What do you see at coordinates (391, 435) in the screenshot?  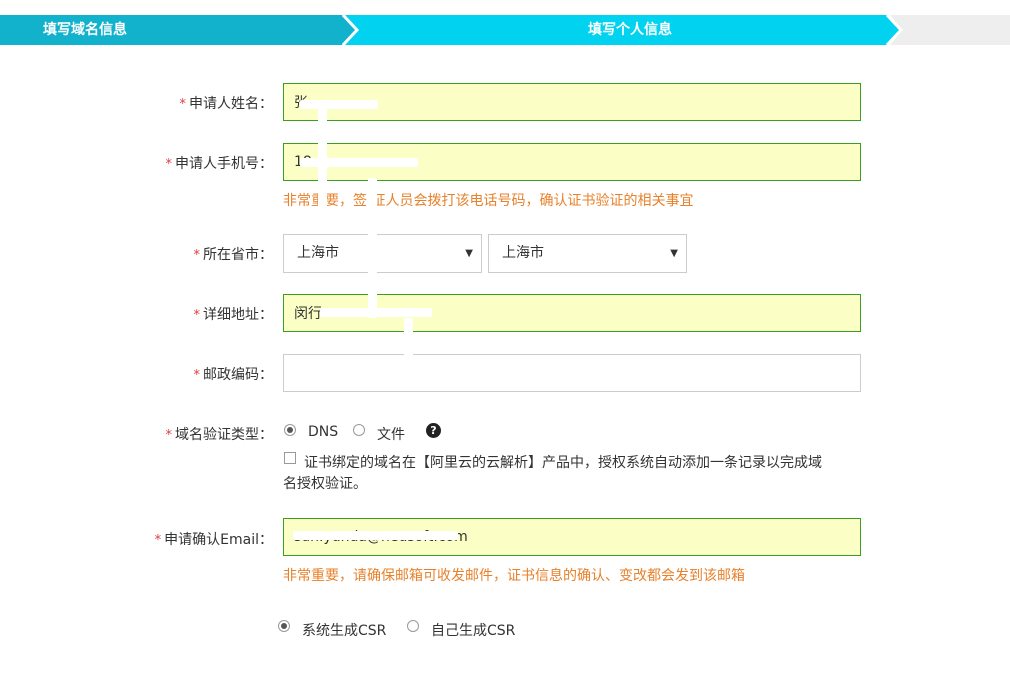 I see `file-radio-label: 文件` at bounding box center [391, 435].